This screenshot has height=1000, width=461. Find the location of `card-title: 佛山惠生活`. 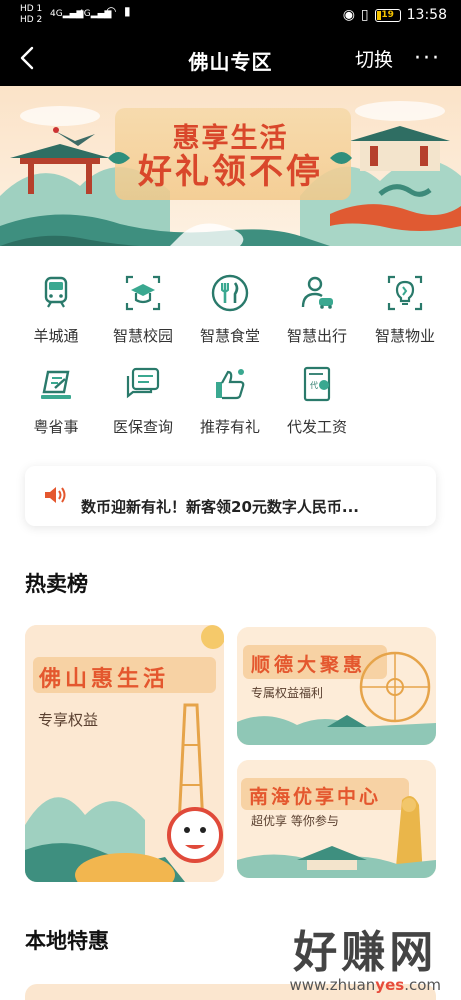

card-title: 佛山惠生活 is located at coordinates (104, 679).